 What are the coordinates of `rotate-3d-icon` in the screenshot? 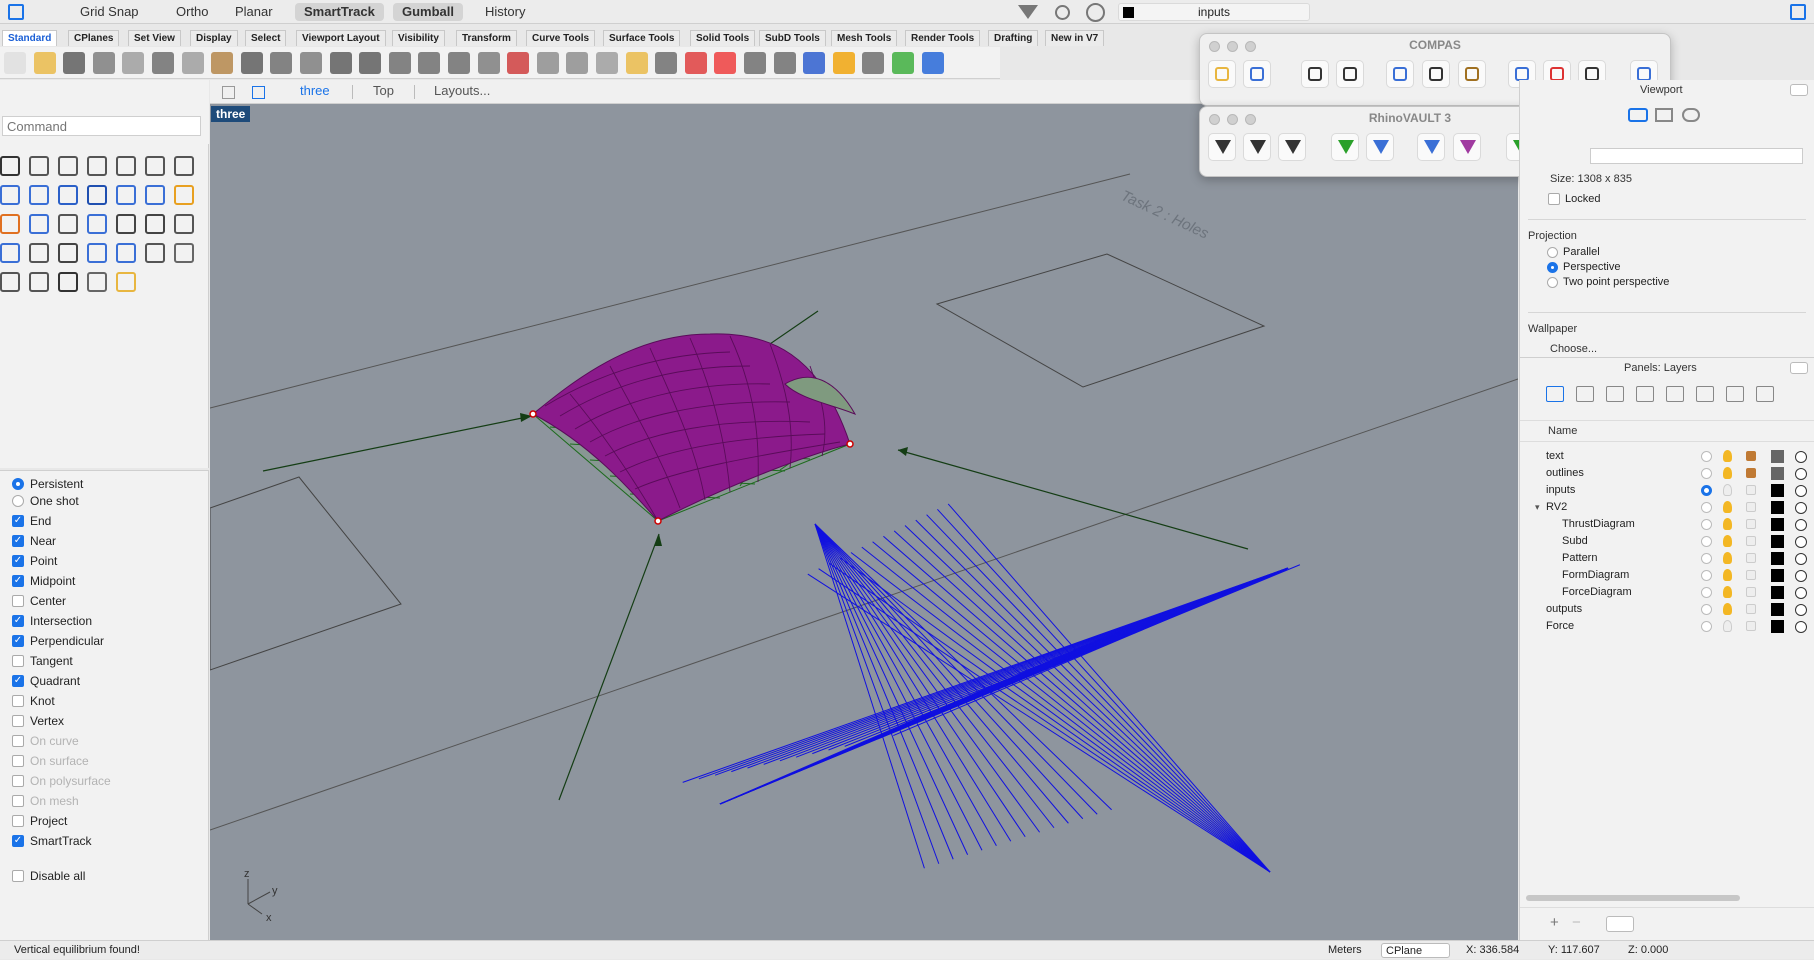 It's located at (459, 63).